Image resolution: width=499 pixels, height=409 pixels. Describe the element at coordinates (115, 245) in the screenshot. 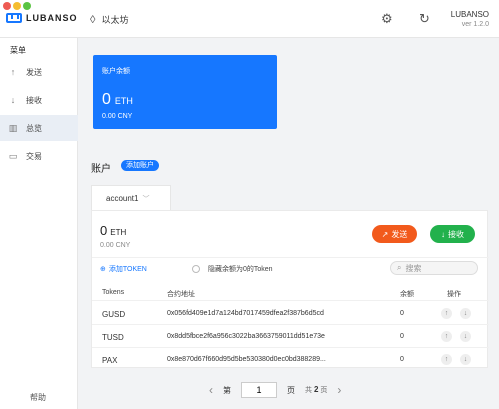

I see `account-balance-cny: 0.00 CNY` at that location.